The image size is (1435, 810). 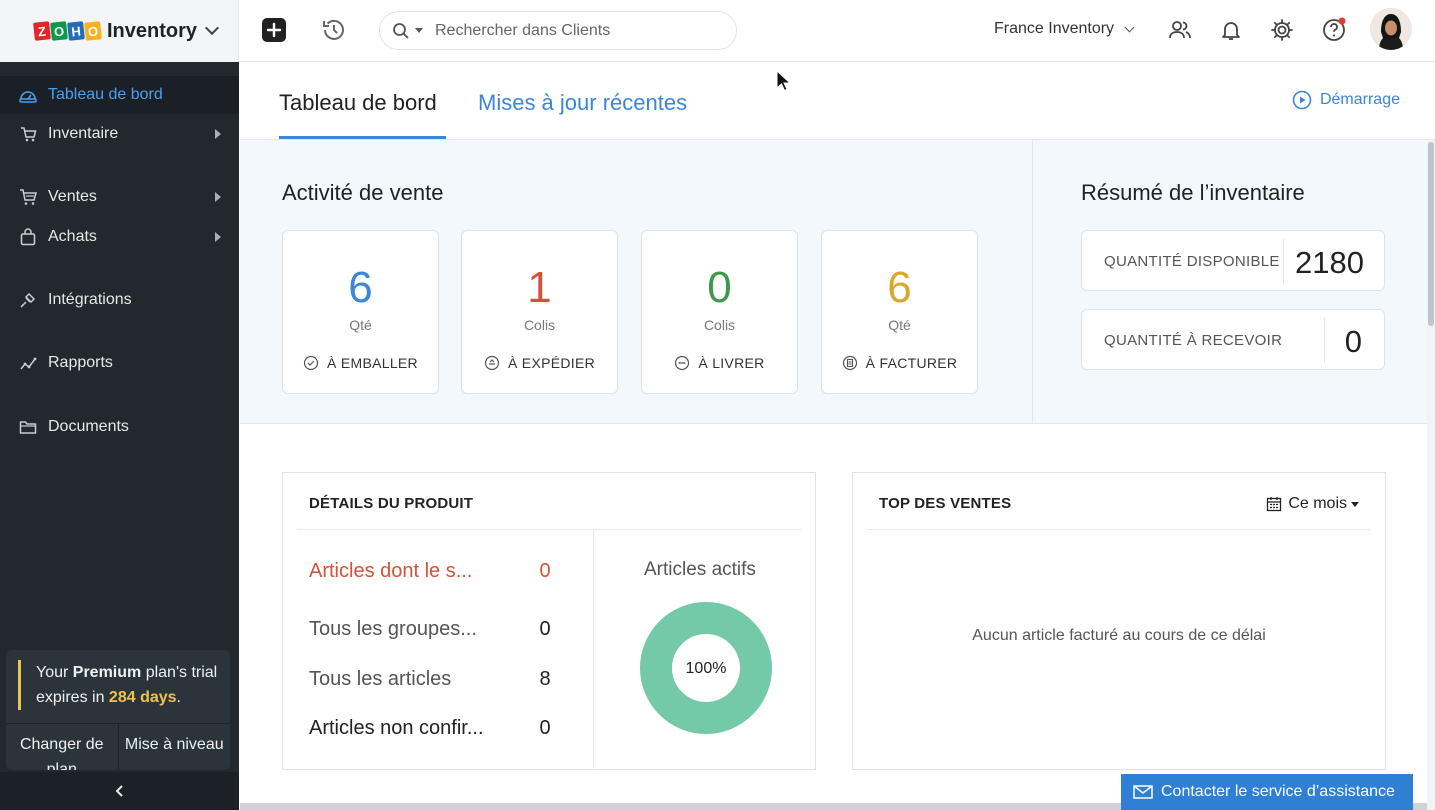 I want to click on ship-icon, so click(x=492, y=363).